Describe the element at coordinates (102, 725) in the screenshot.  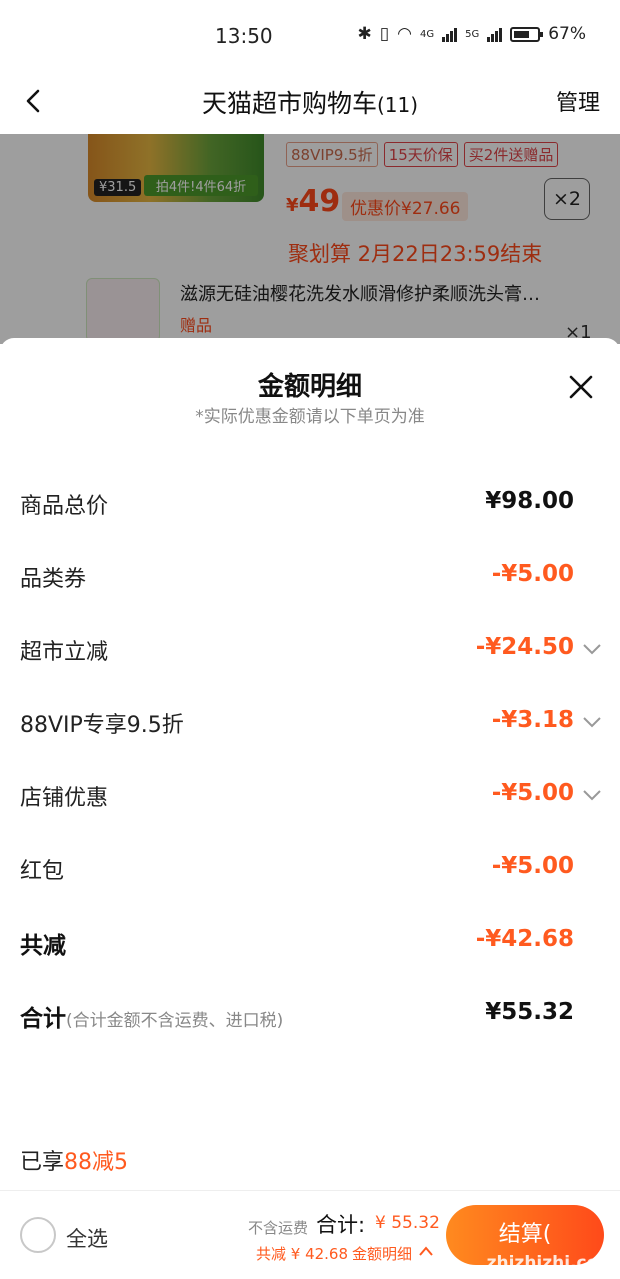
I see `row-label: 88VIP专享9.5折` at that location.